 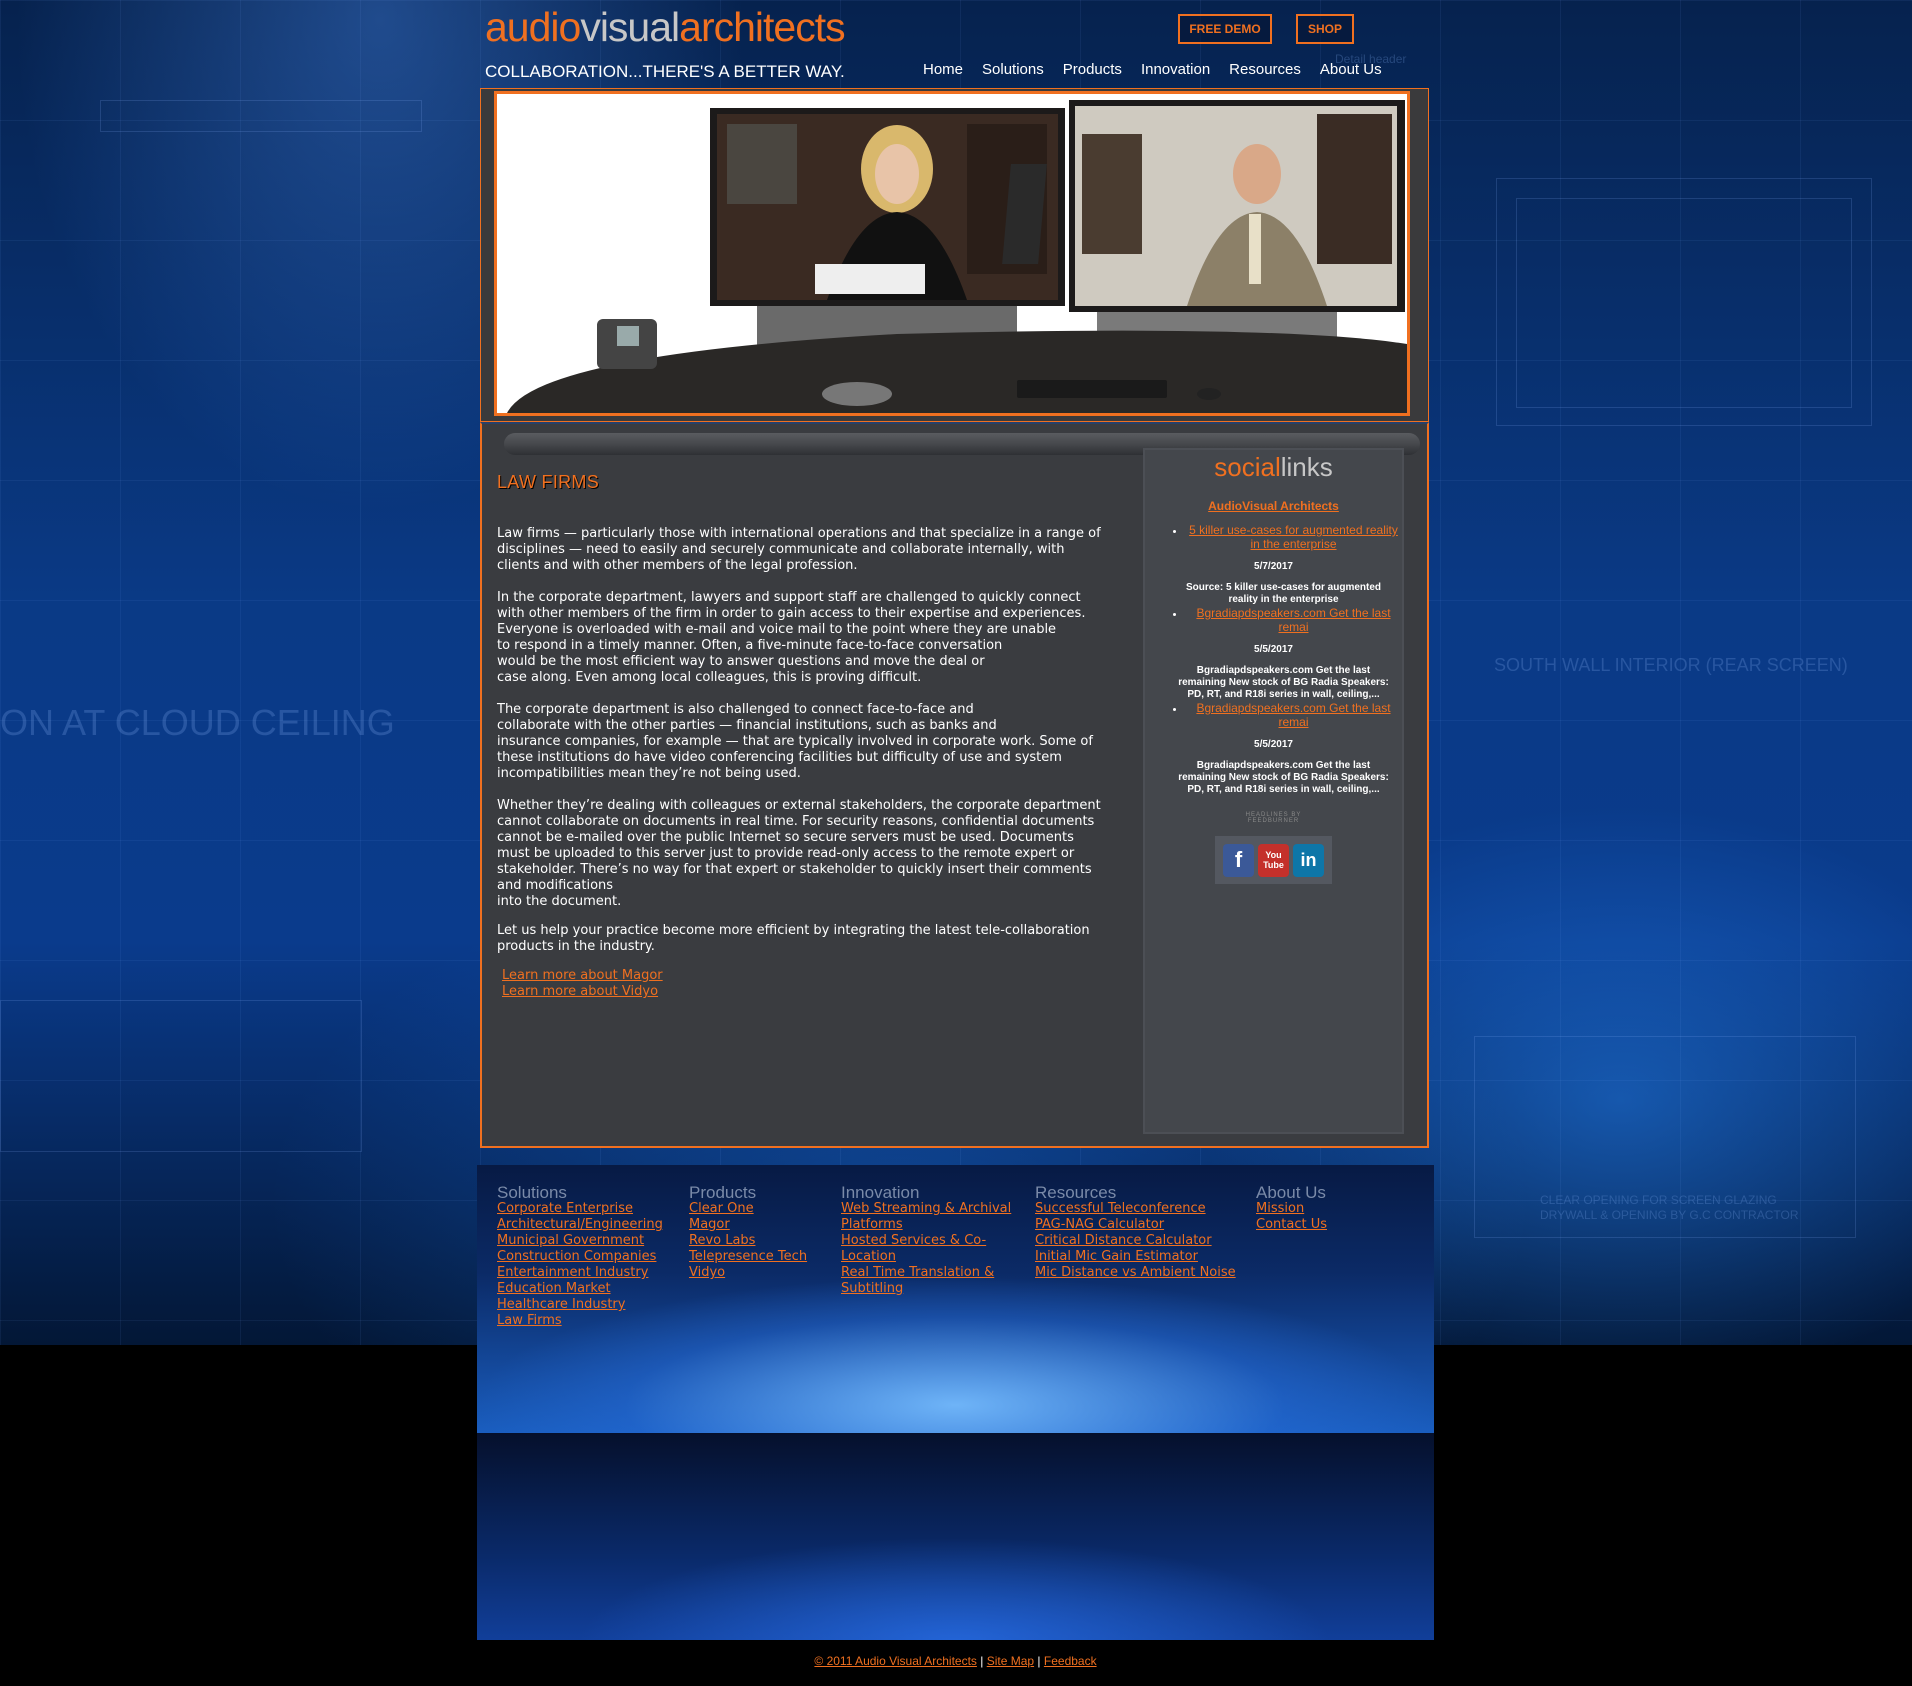 I want to click on feedburner-badge: HEADLINES BY FEEDBURNER, so click(x=1274, y=818).